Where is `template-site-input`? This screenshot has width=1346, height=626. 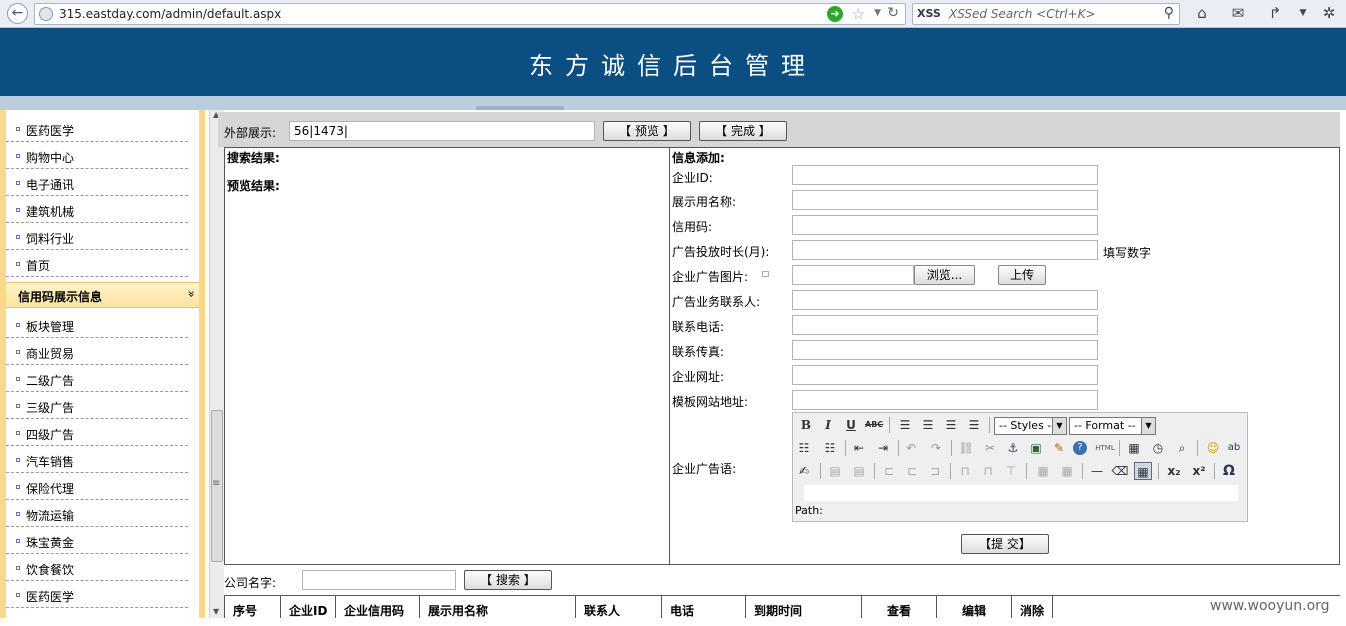 template-site-input is located at coordinates (945, 400).